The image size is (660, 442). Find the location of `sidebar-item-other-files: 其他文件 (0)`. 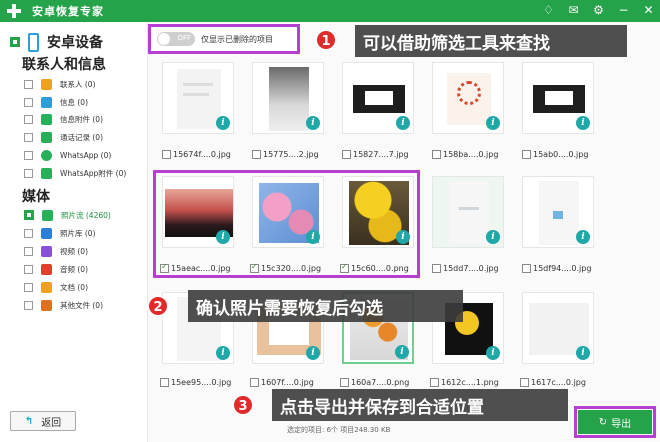

sidebar-item-other-files: 其他文件 (0) is located at coordinates (63, 305).